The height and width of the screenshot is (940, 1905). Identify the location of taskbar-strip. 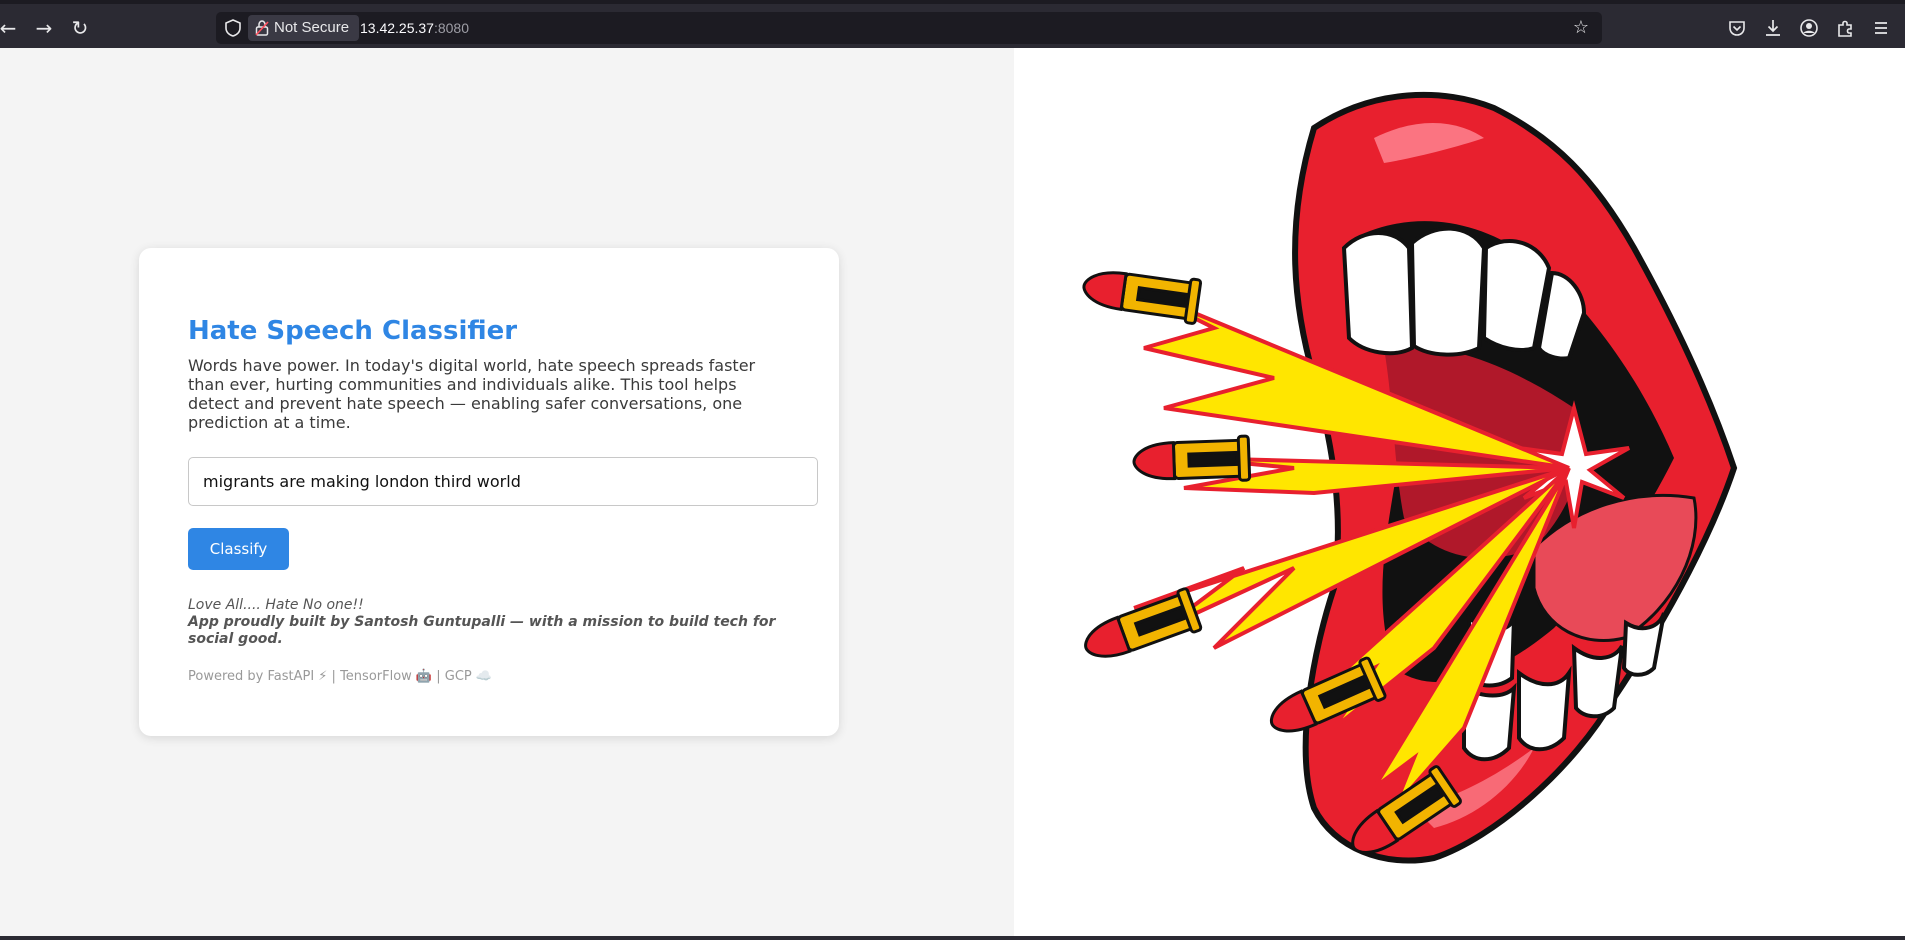
(952, 938).